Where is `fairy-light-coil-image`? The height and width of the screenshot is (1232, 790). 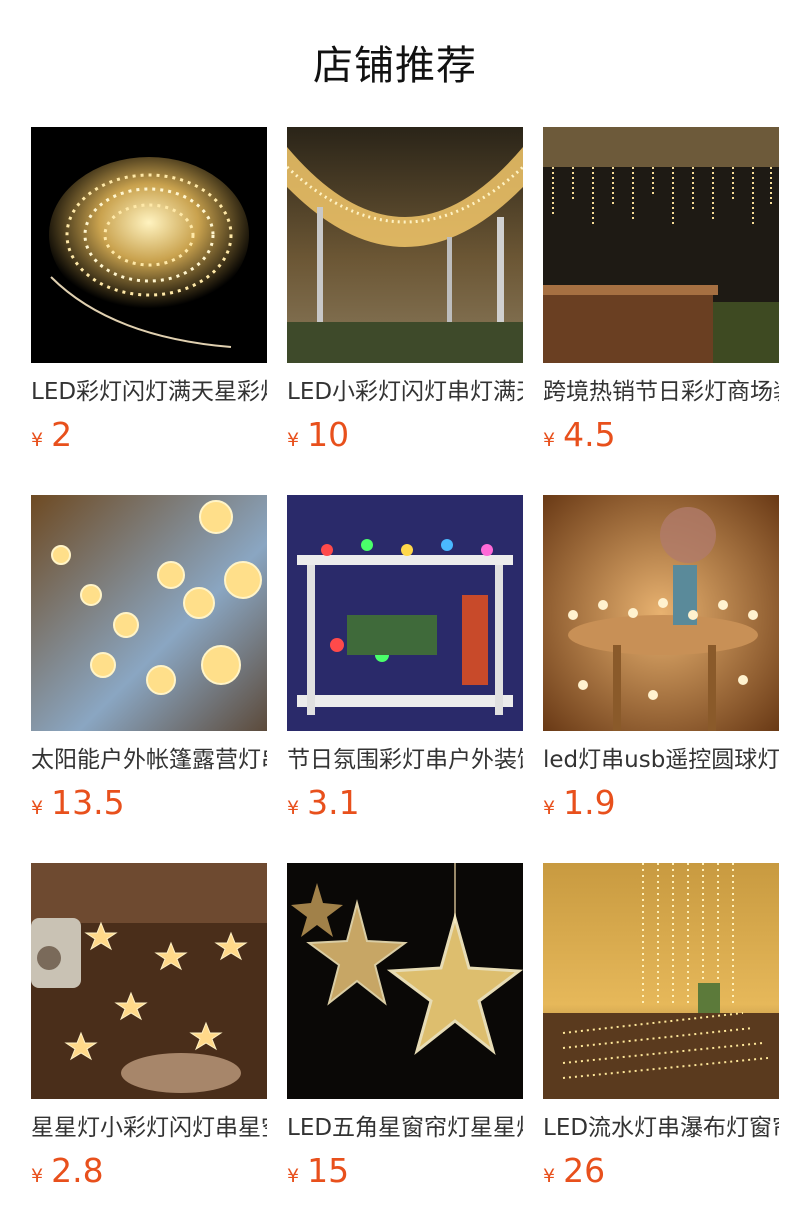
fairy-light-coil-image is located at coordinates (149, 245).